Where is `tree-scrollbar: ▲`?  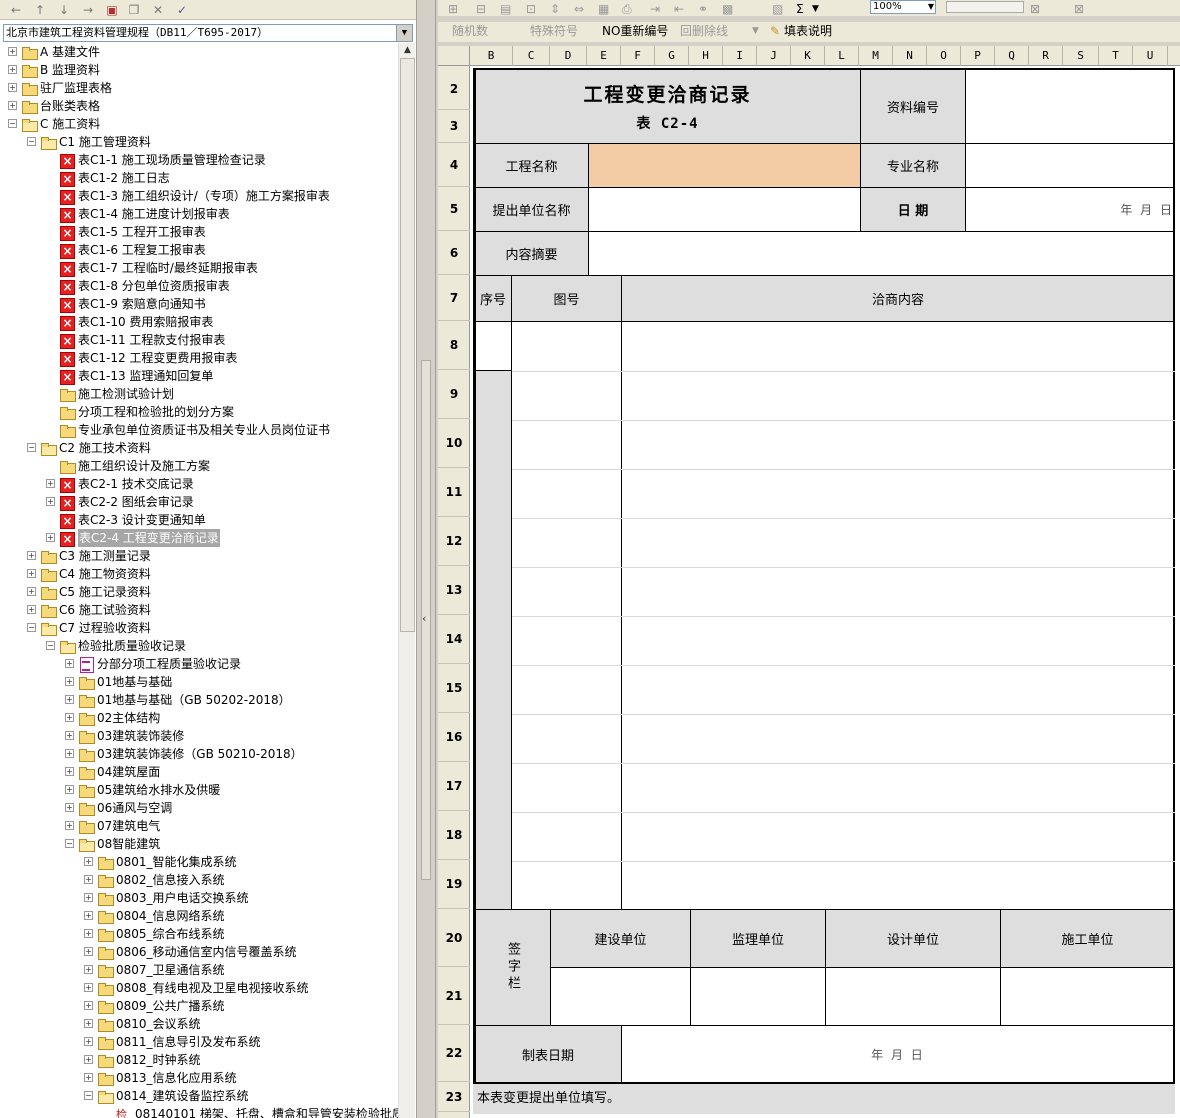
tree-scrollbar: ▲ is located at coordinates (406, 580).